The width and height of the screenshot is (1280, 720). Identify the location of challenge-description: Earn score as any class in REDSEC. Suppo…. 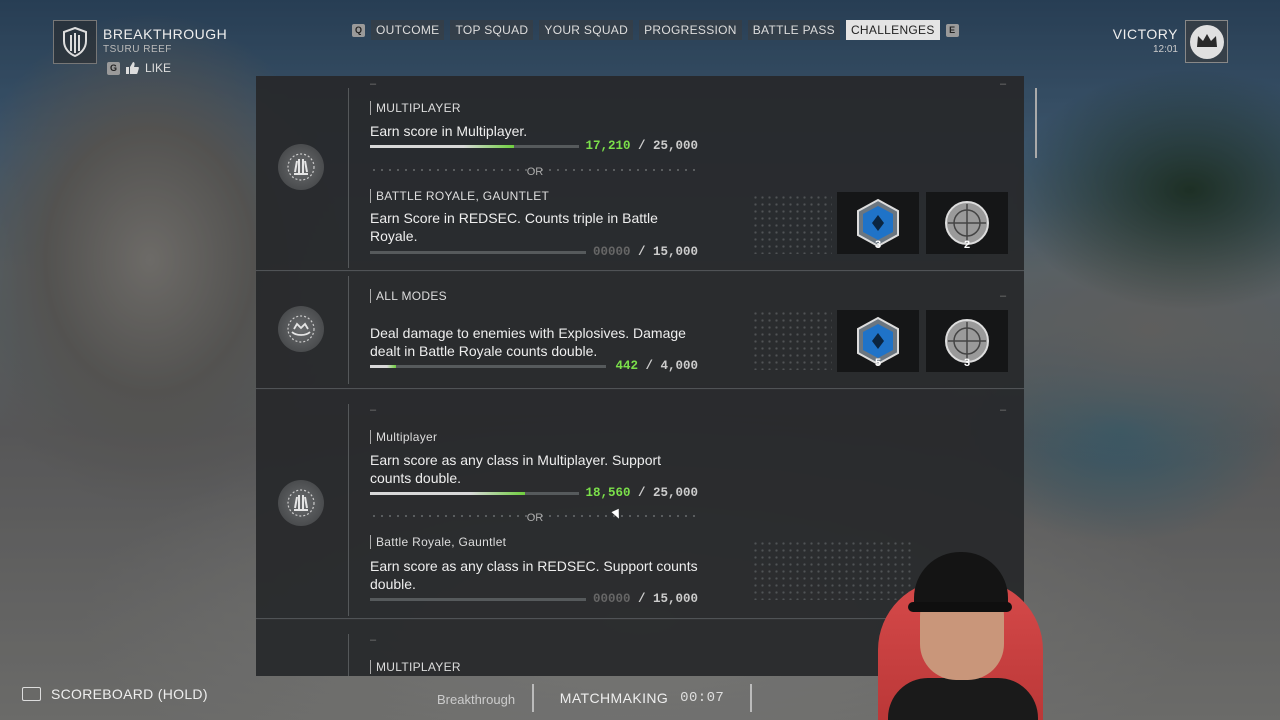
(534, 575).